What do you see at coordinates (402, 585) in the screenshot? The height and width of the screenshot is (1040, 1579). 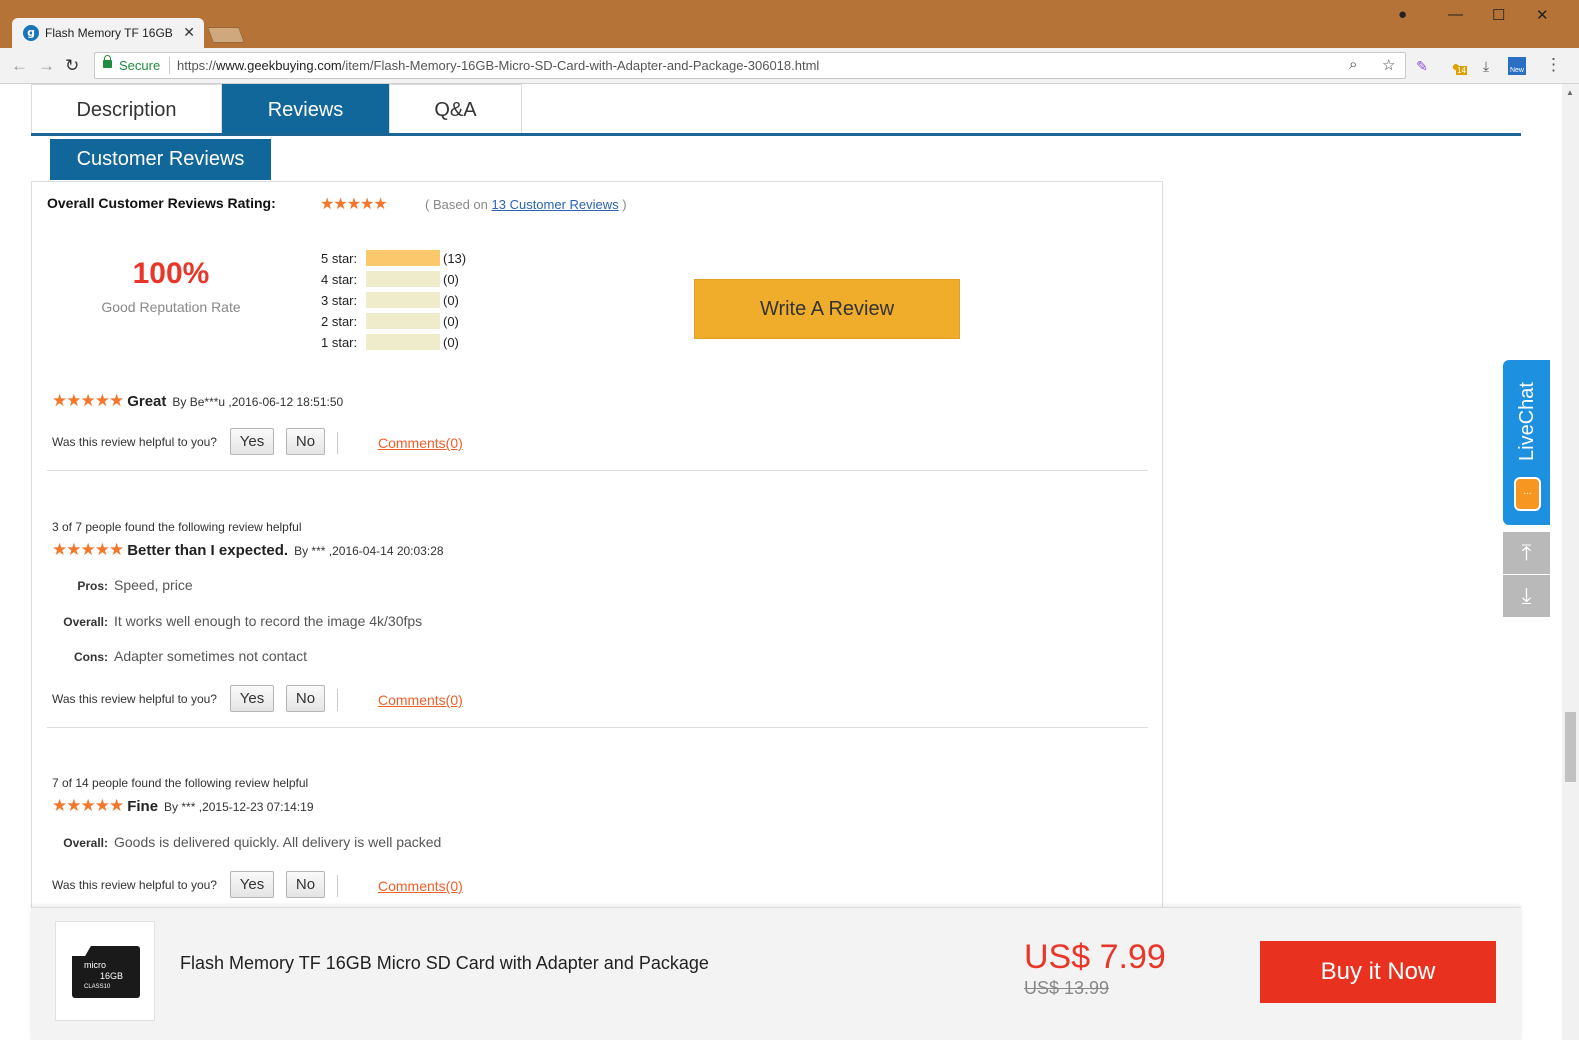 I see `review-pros: Pros: Speed, price` at bounding box center [402, 585].